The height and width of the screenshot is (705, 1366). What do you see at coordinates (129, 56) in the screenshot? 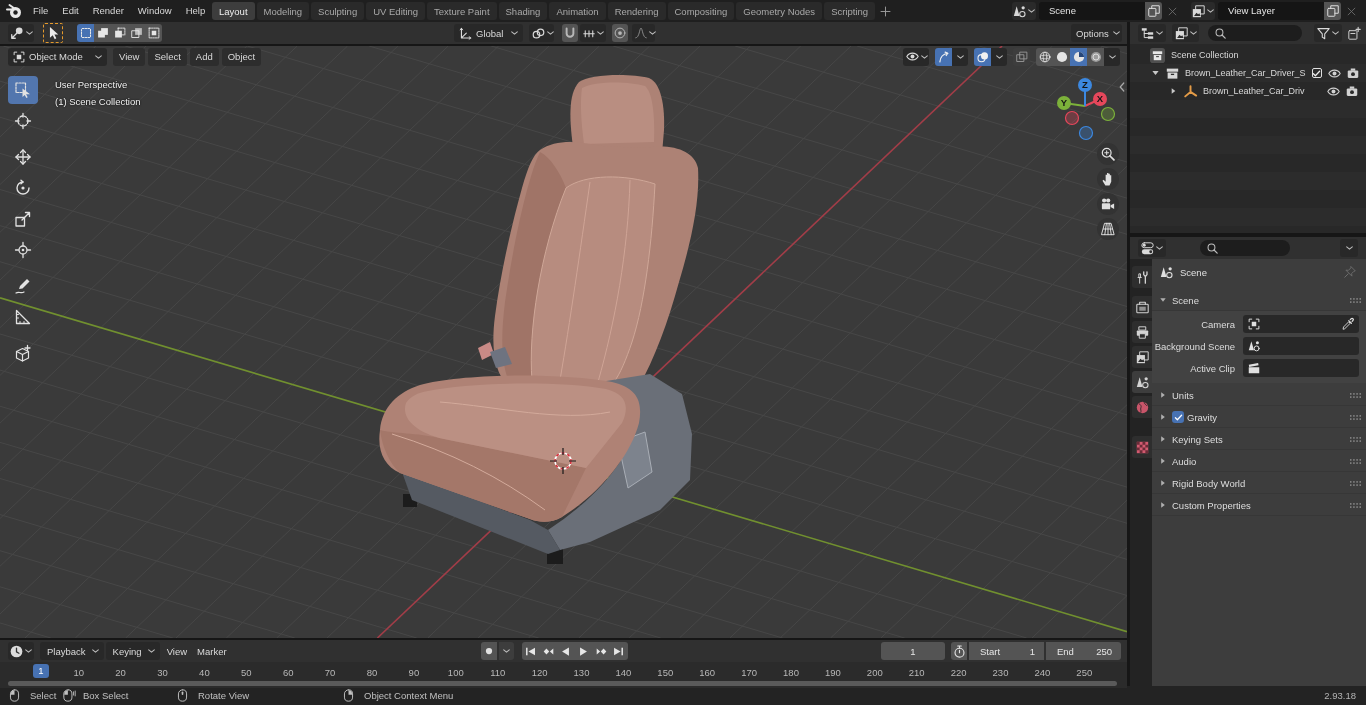
I see `menu-item: View` at bounding box center [129, 56].